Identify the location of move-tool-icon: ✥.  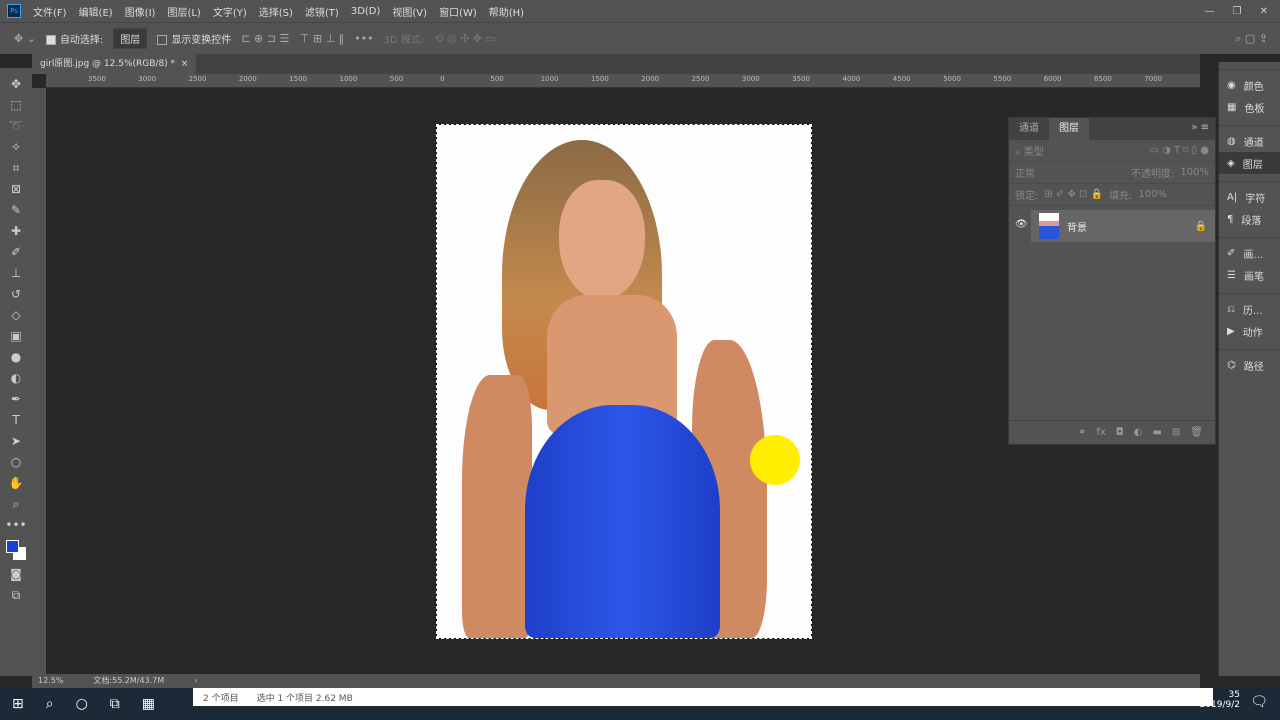
(16, 84).